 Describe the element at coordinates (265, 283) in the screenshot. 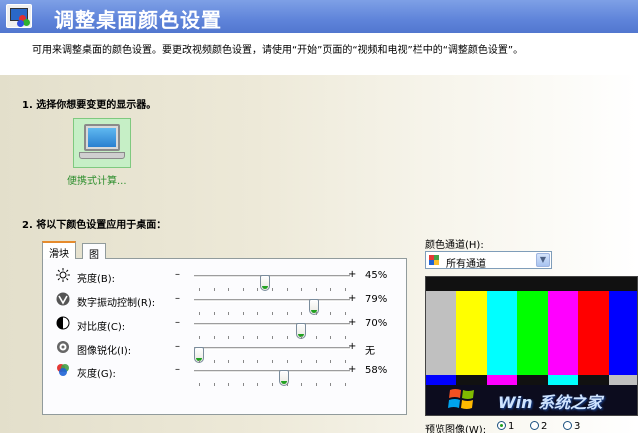

I see `brightness-slider-thumb` at that location.